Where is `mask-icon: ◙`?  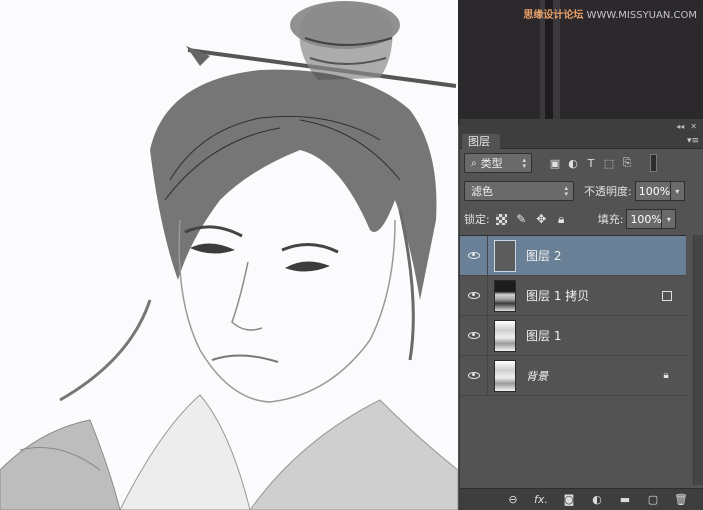 mask-icon: ◙ is located at coordinates (569, 499).